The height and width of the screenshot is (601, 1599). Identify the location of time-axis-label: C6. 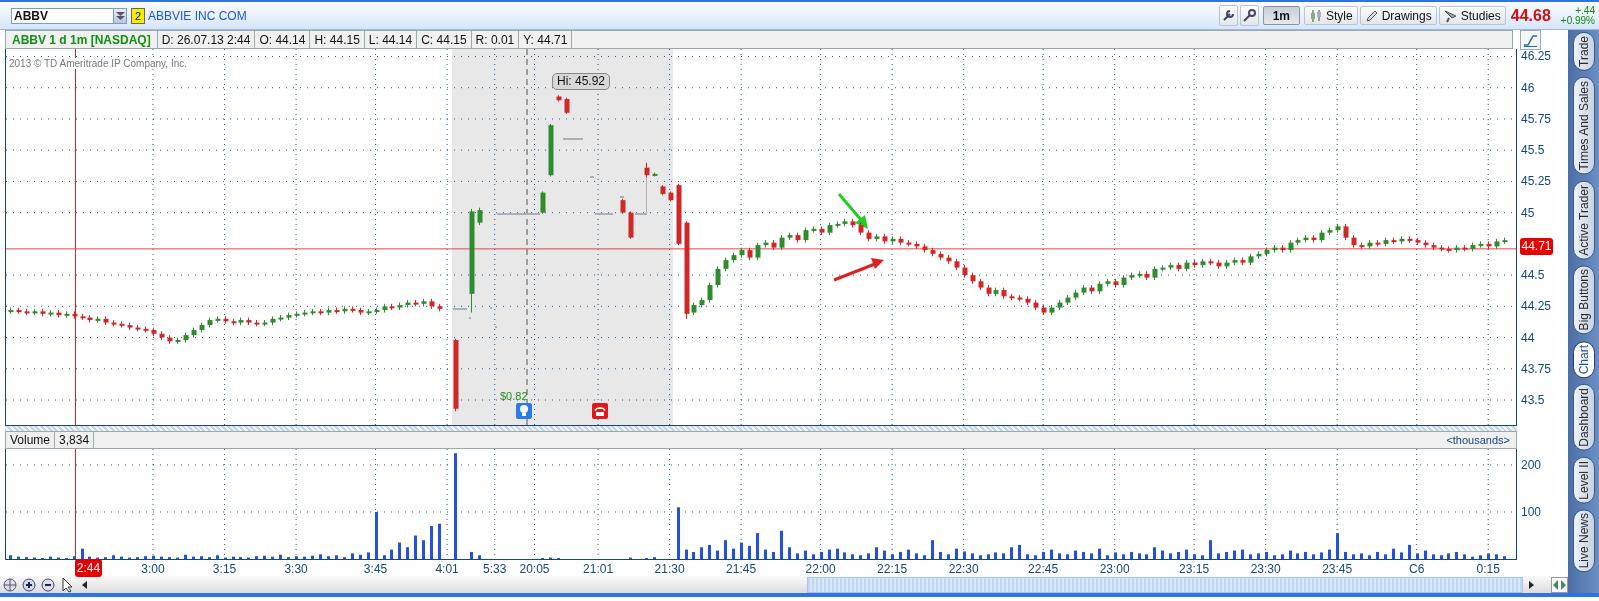
(1417, 569).